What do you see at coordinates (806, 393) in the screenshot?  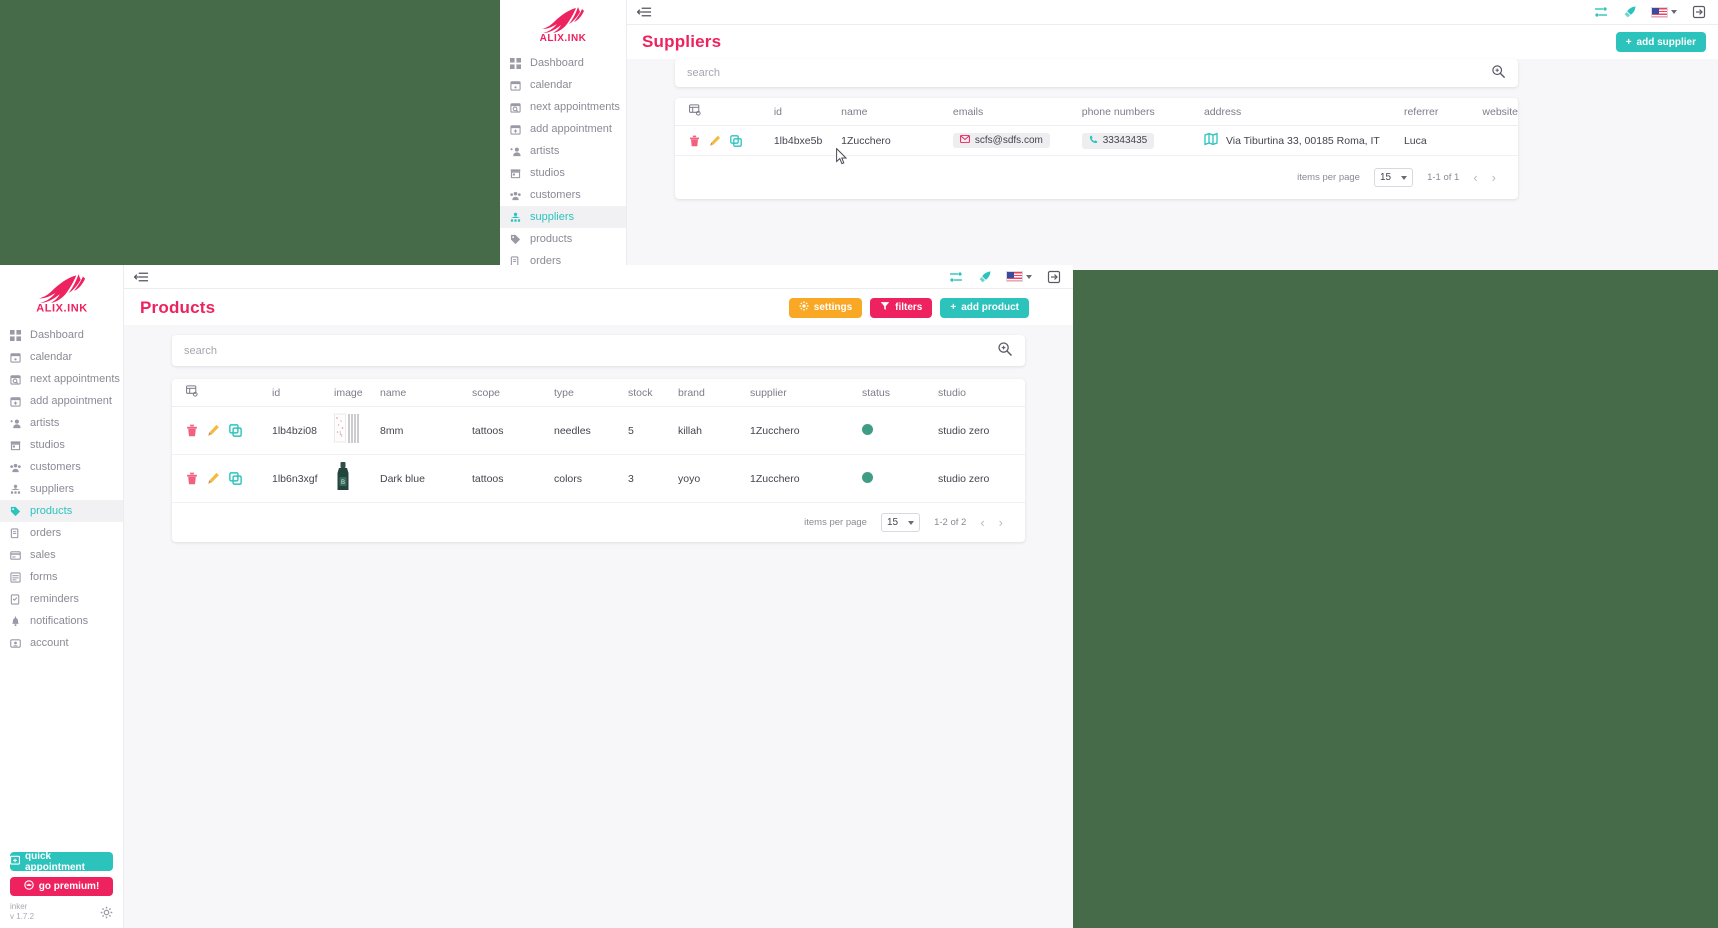 I see `column-supplier: supplier` at bounding box center [806, 393].